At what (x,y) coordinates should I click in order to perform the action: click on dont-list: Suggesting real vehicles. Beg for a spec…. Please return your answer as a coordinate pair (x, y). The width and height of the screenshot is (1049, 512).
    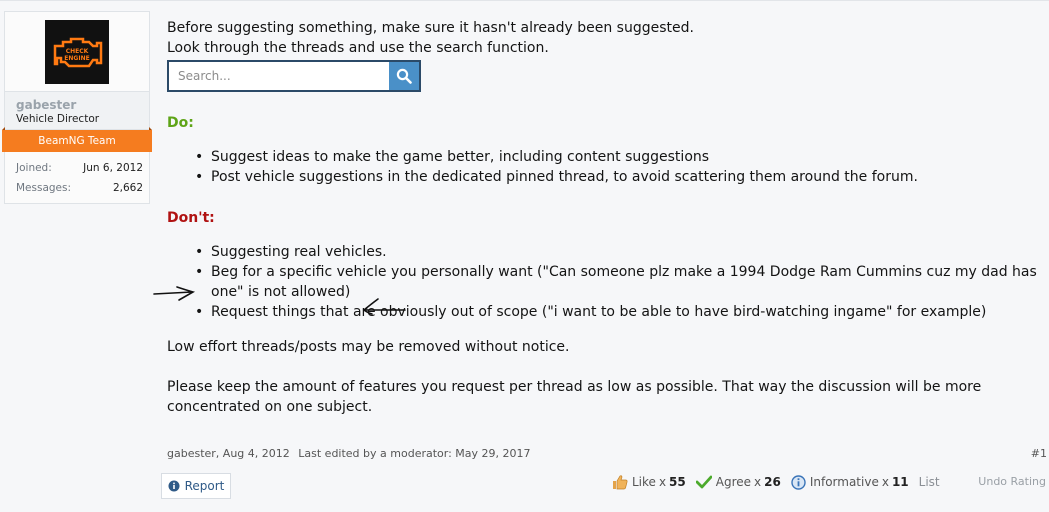
    Looking at the image, I should click on (607, 282).